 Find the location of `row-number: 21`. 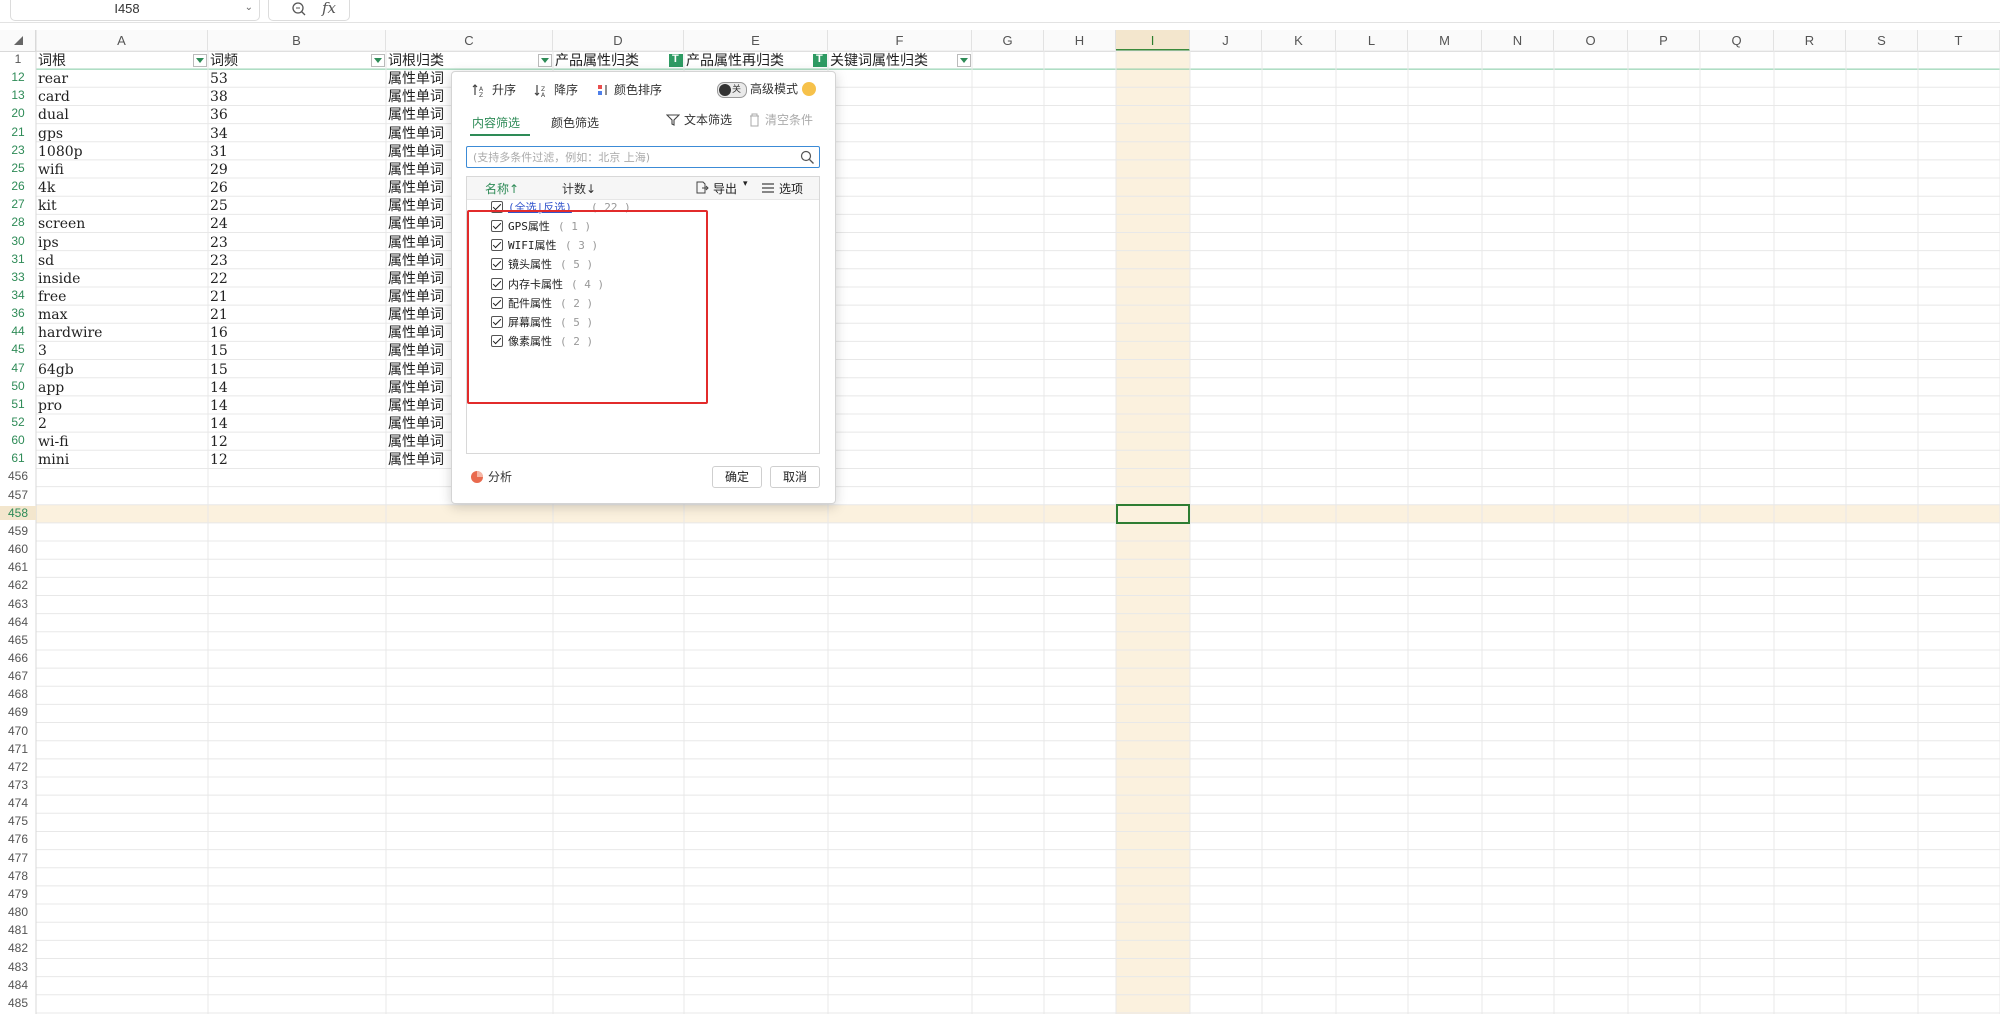

row-number: 21 is located at coordinates (18, 132).